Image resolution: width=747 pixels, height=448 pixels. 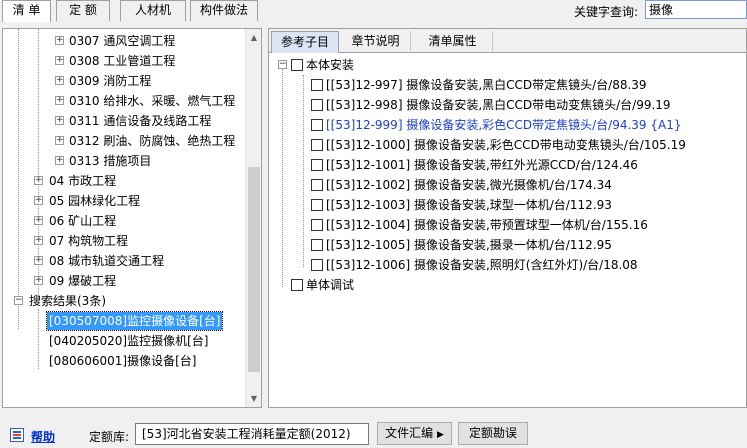 What do you see at coordinates (504, 65) in the screenshot?
I see `group-body-install: − 本体安装` at bounding box center [504, 65].